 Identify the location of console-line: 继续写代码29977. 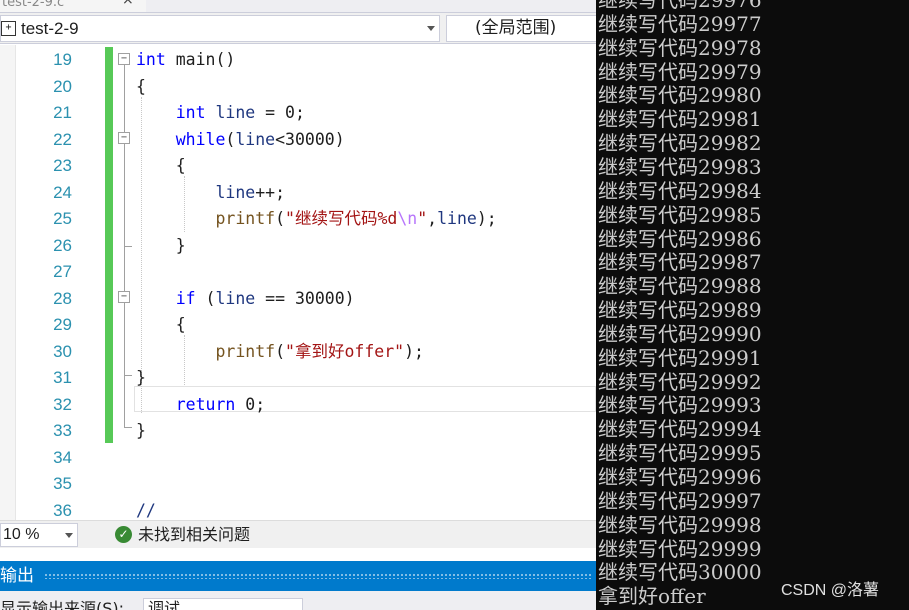
(680, 23).